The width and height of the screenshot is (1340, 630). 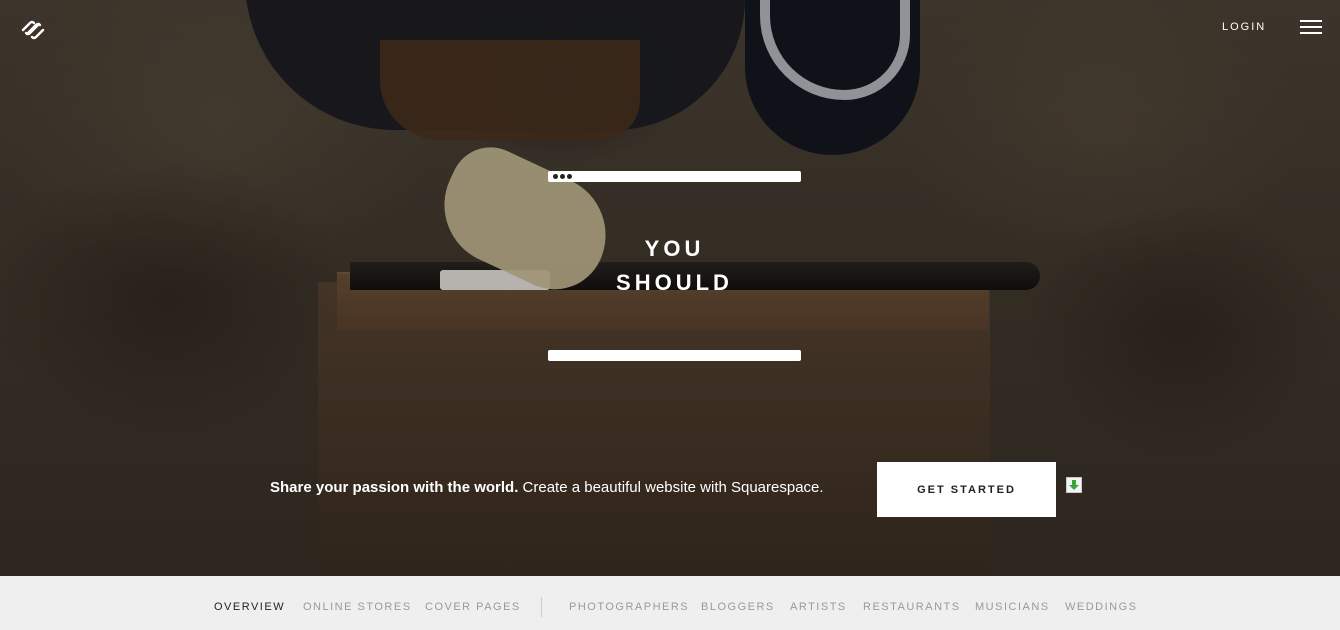 I want to click on nav-divider, so click(x=541, y=607).